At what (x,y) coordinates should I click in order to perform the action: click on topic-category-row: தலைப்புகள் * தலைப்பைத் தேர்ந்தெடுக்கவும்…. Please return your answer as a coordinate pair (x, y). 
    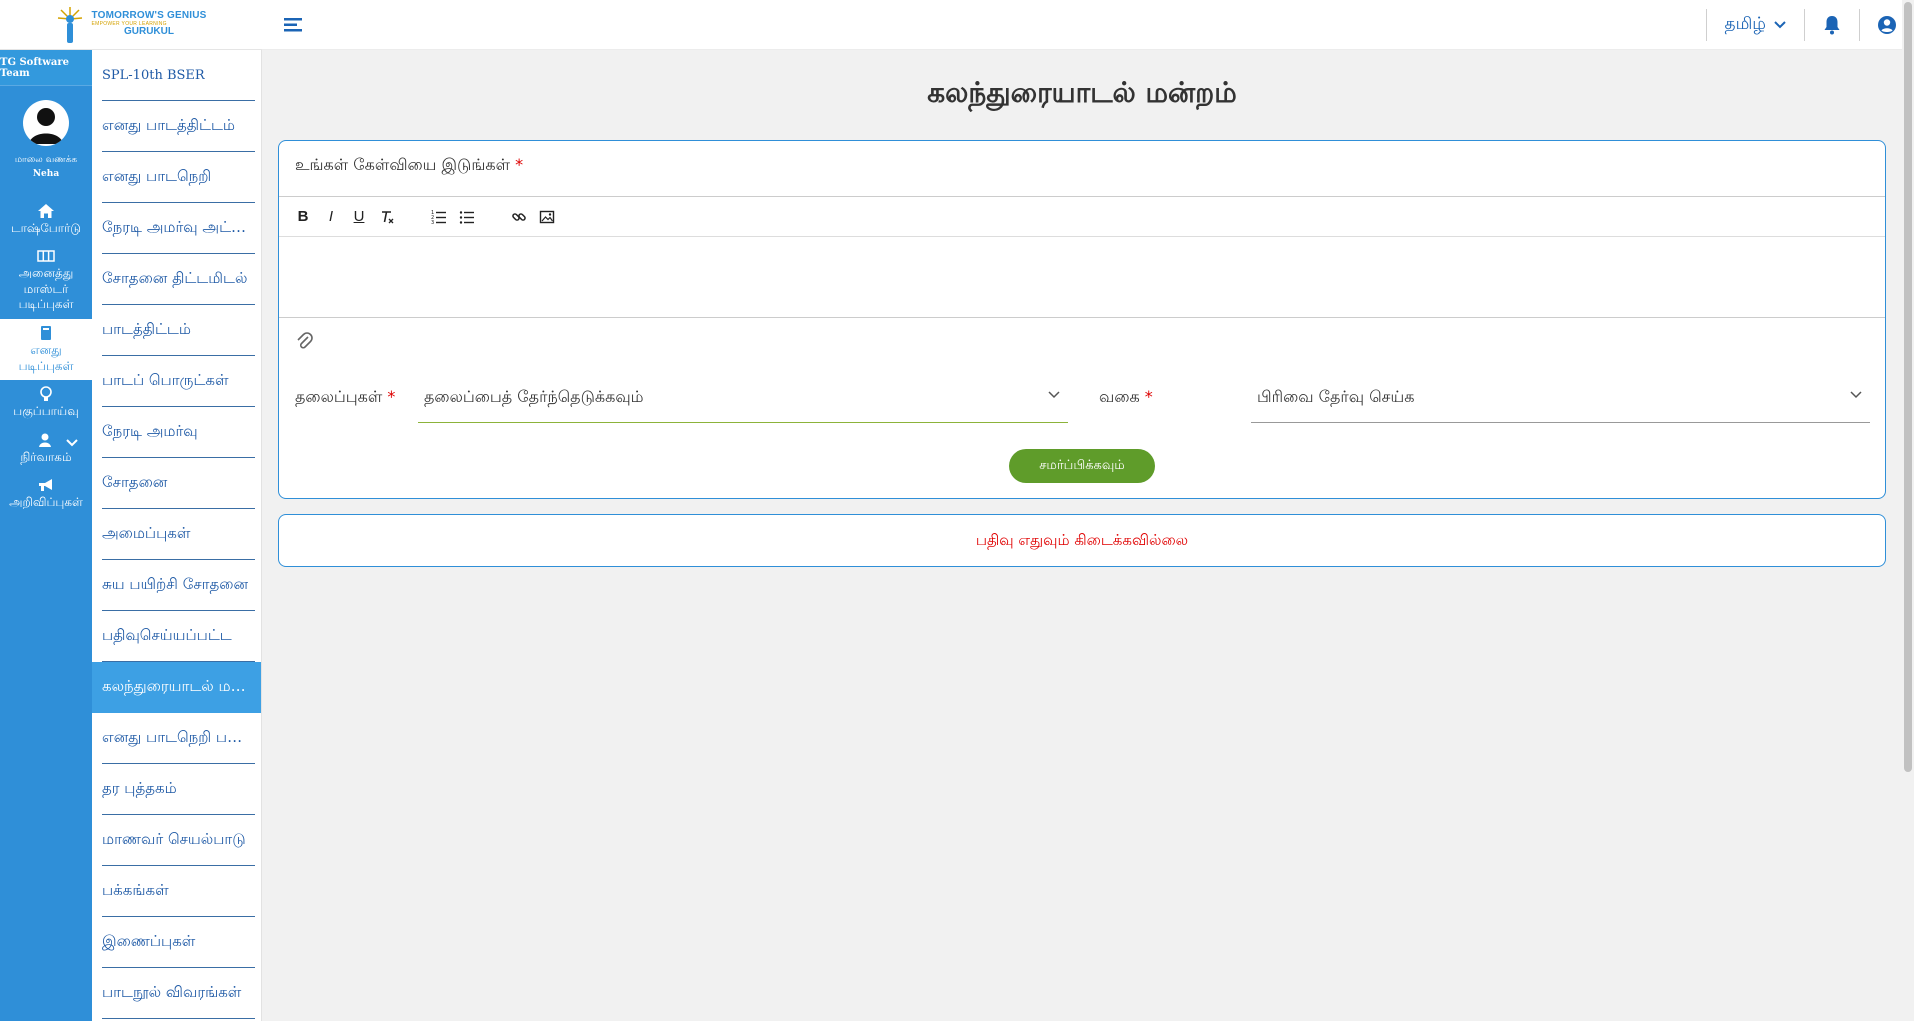
    Looking at the image, I should click on (1082, 398).